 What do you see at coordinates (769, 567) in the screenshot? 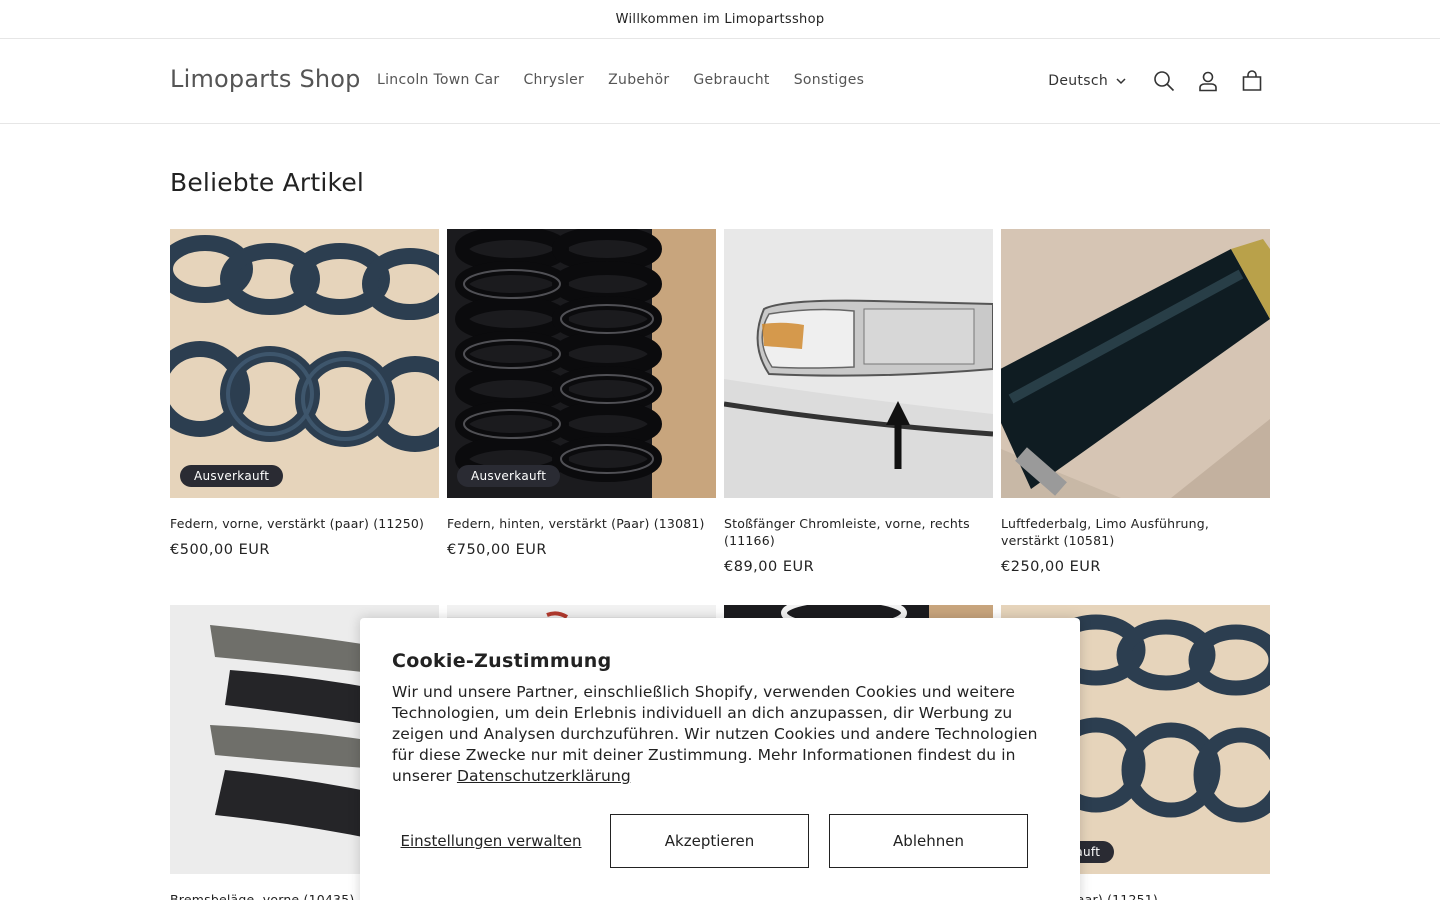
I see `product-price: €89,00 EUR` at bounding box center [769, 567].